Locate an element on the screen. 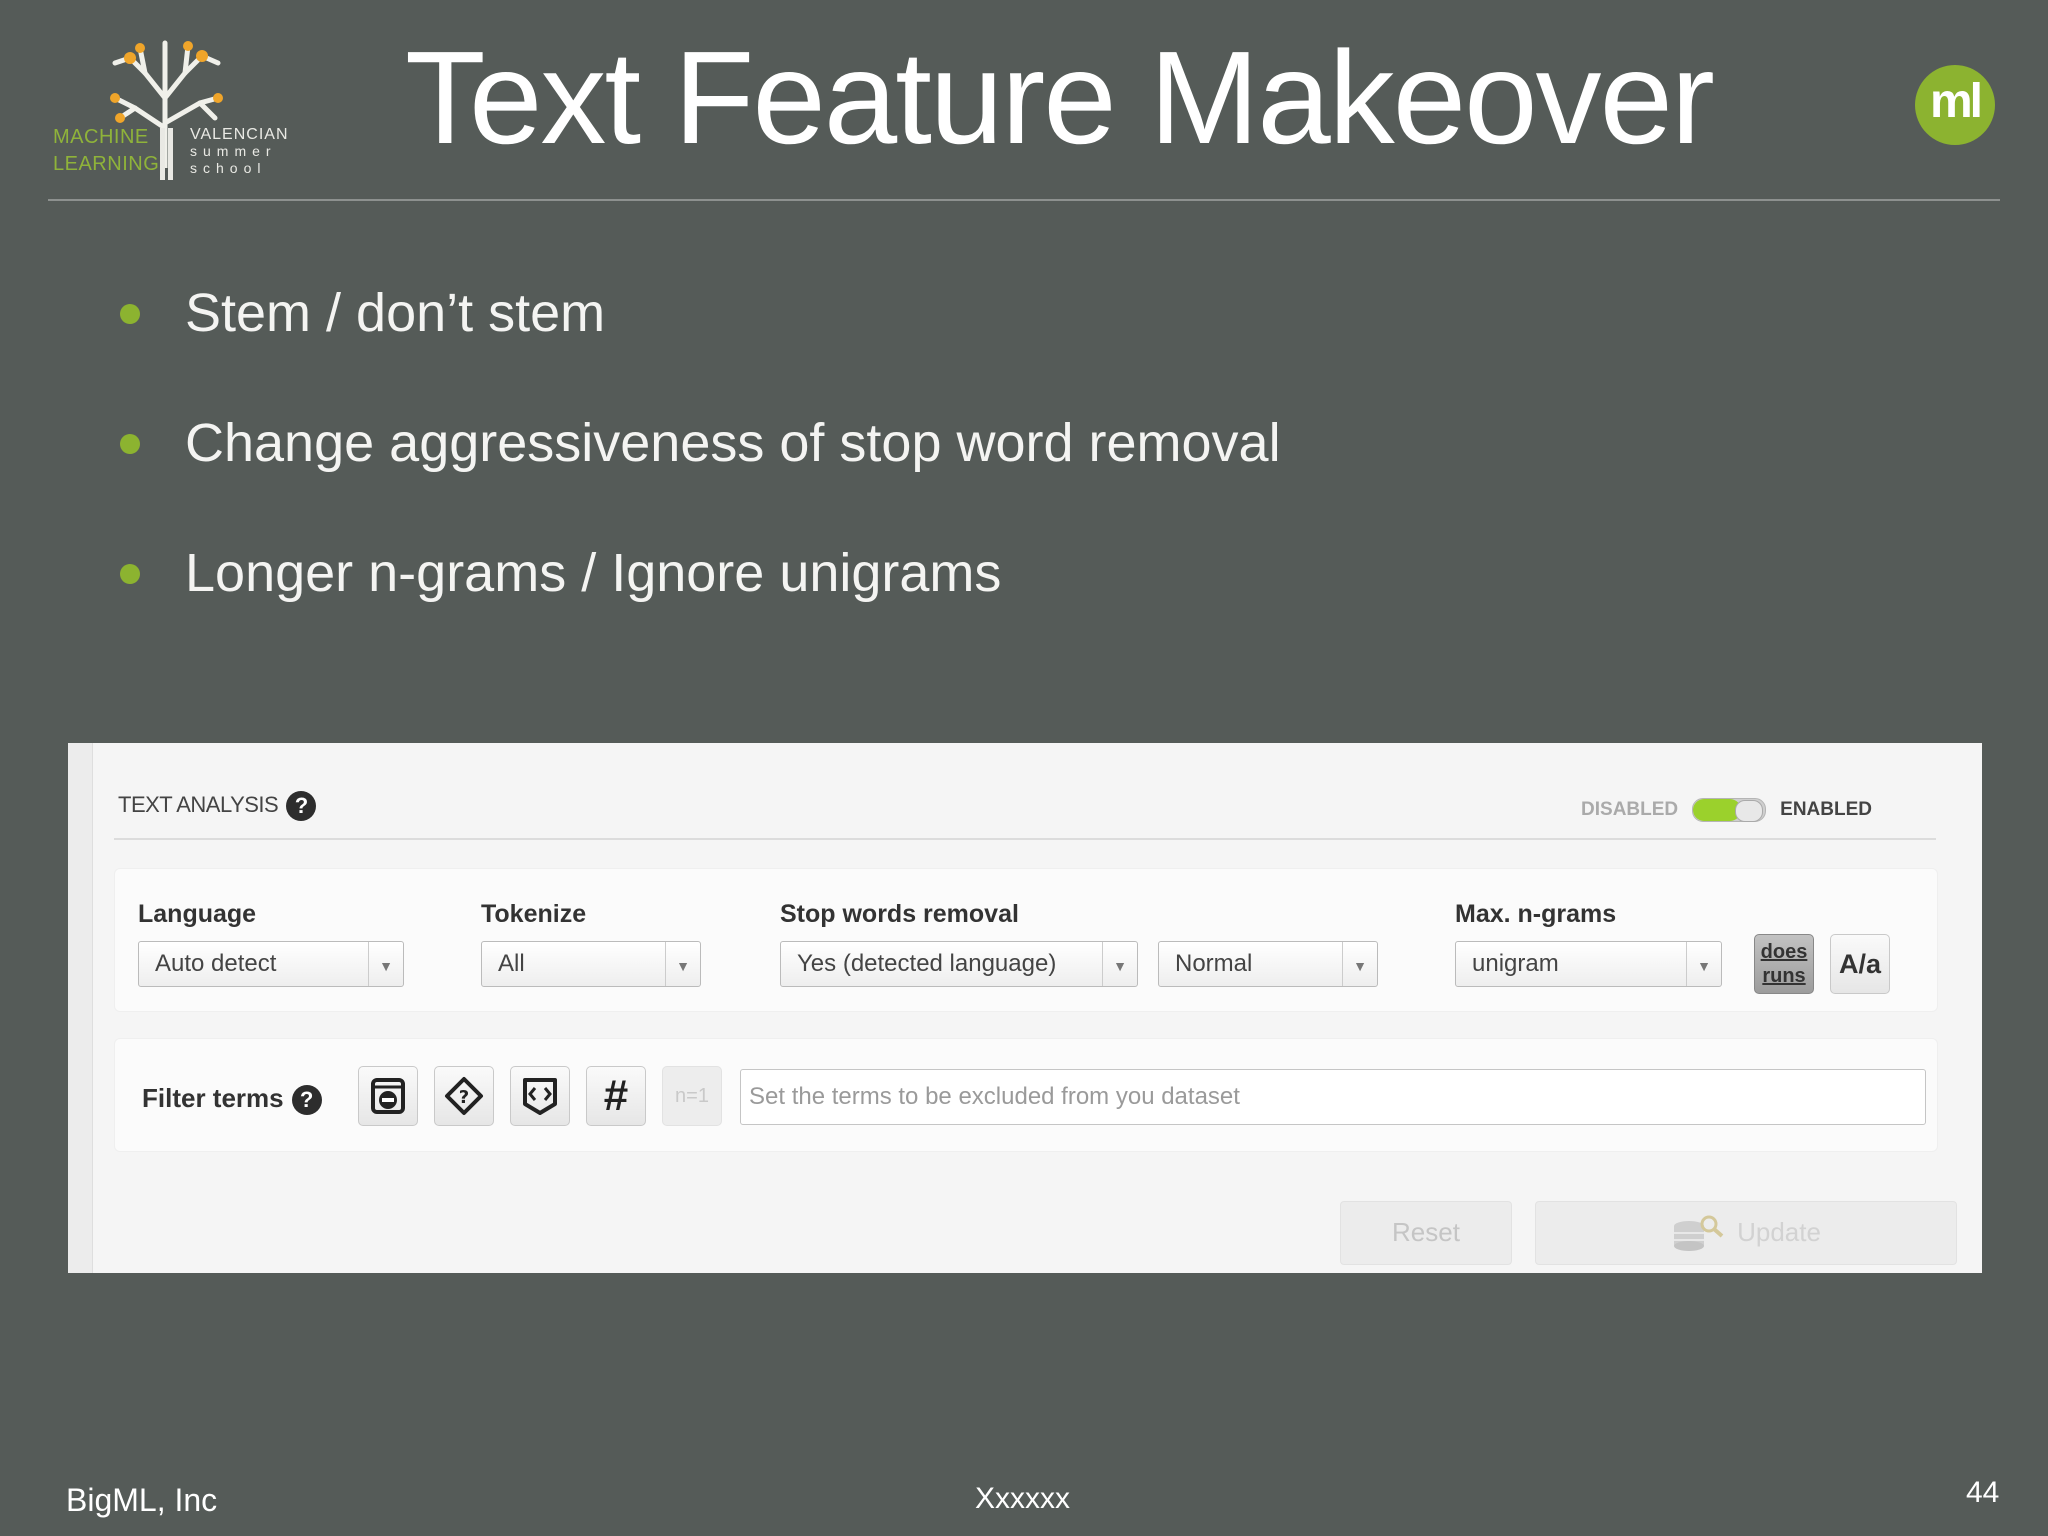  tokenize-select: All ▼ is located at coordinates (591, 964).